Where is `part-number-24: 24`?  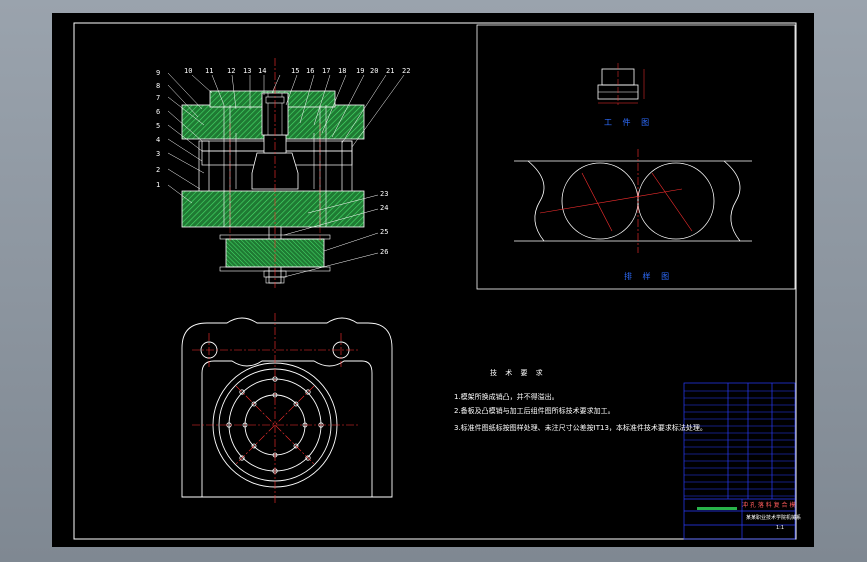 part-number-24: 24 is located at coordinates (384, 208).